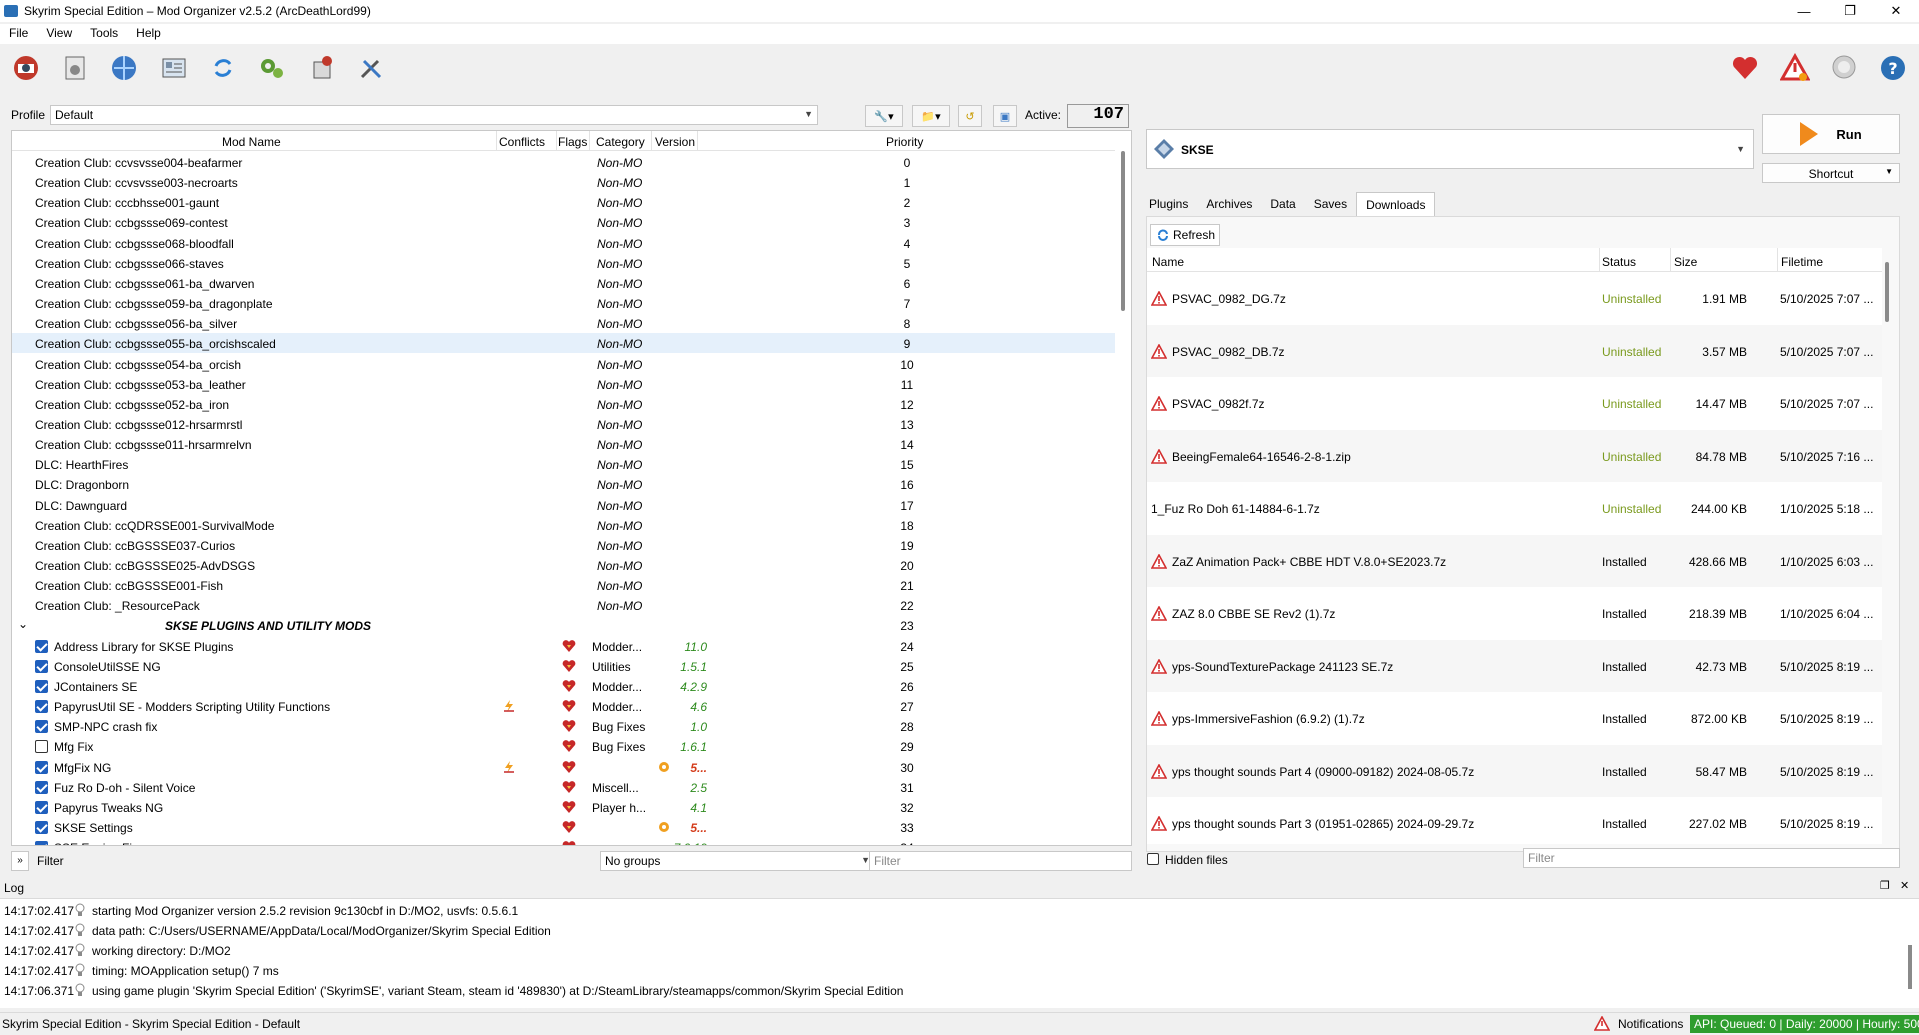 The height and width of the screenshot is (1035, 1919). Describe the element at coordinates (75, 68) in the screenshot. I see `archive-icon` at that location.